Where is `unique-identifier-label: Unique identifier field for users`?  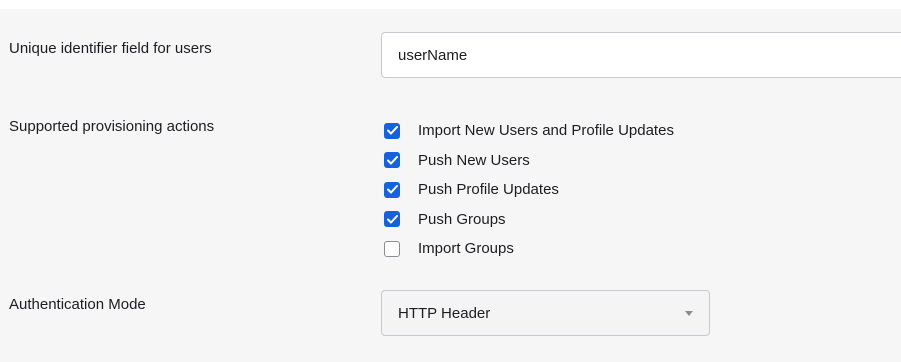
unique-identifier-label: Unique identifier field for users is located at coordinates (110, 48).